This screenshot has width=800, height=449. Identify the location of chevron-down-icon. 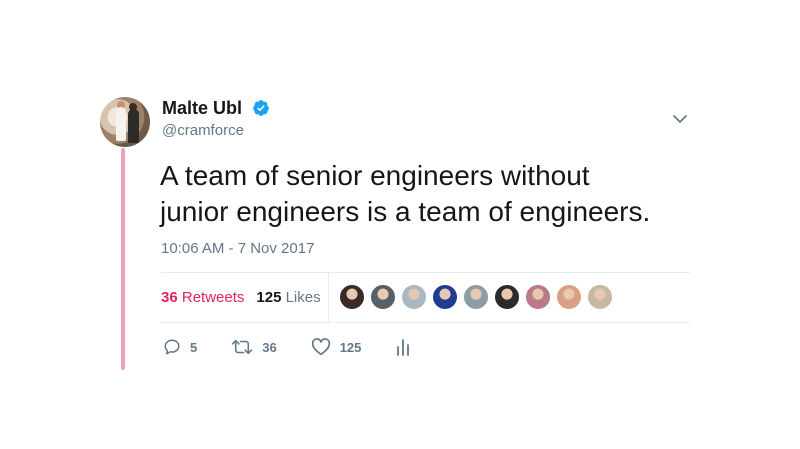
(680, 119).